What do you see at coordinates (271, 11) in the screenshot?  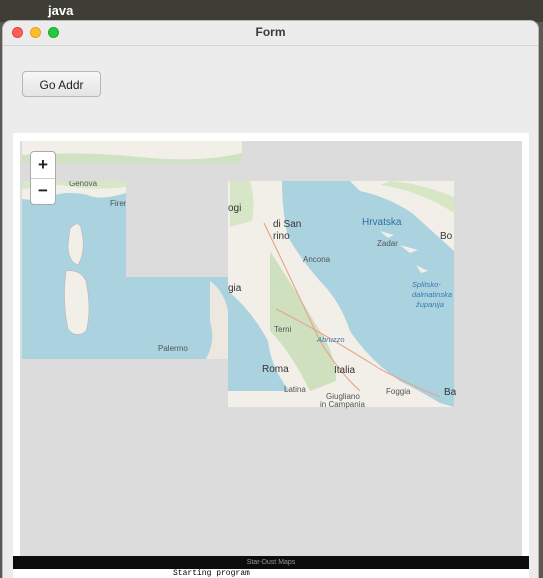 I see `menu-bar: java` at bounding box center [271, 11].